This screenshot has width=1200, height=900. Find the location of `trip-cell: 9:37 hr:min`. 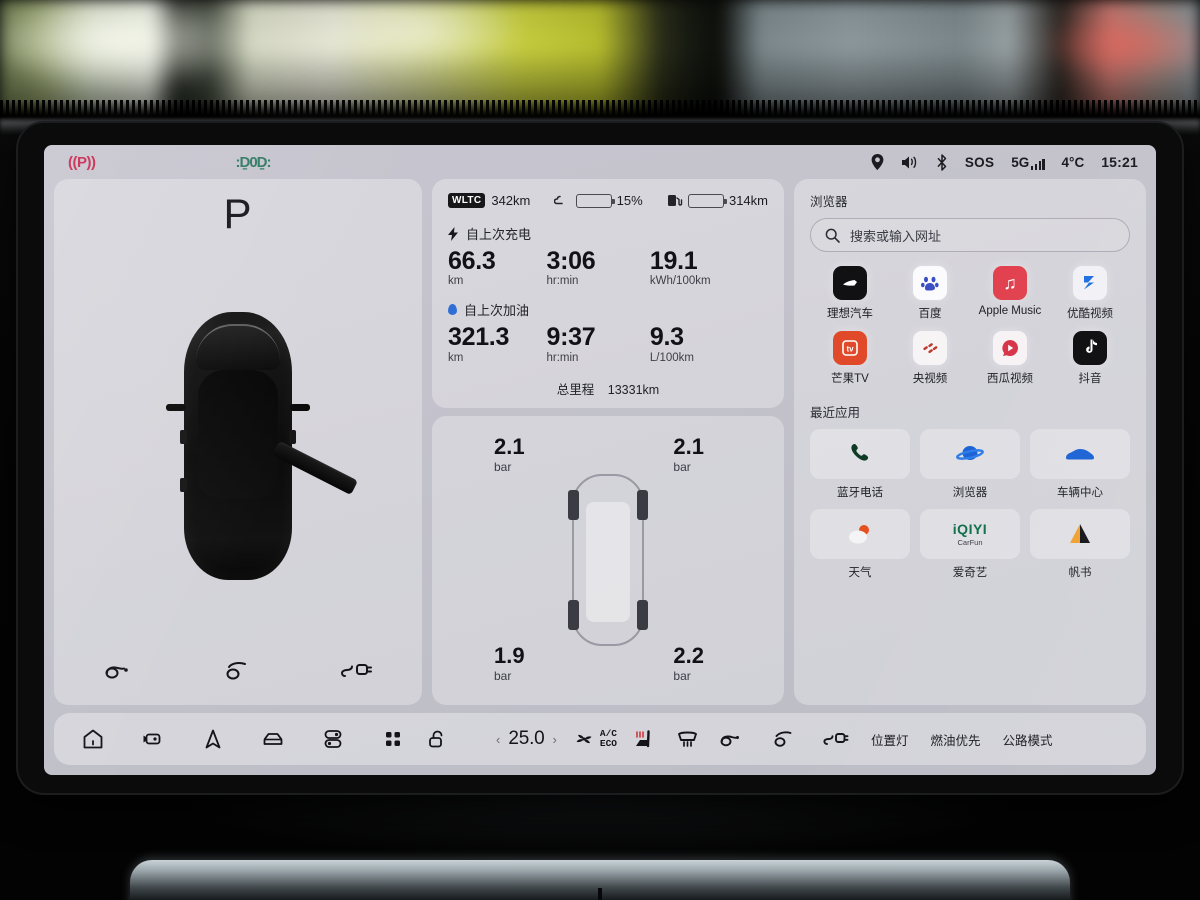

trip-cell: 9:37 hr:min is located at coordinates (597, 344).